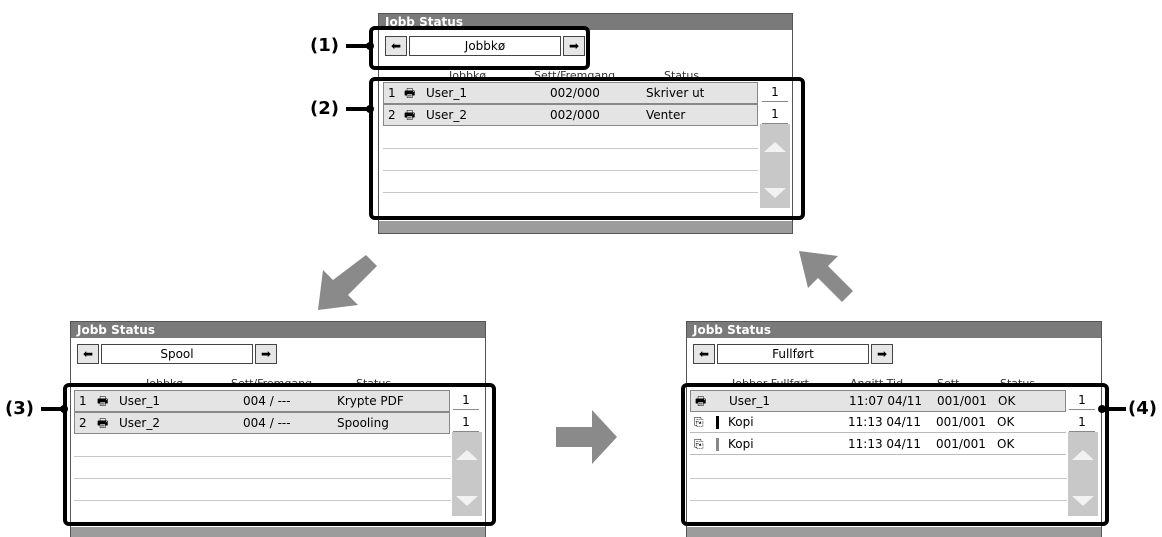  I want to click on arrow-up-left-icon, so click(826, 276).